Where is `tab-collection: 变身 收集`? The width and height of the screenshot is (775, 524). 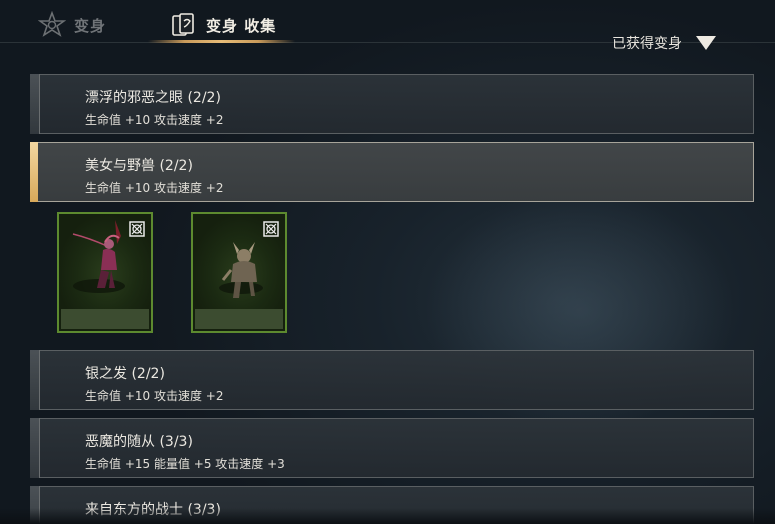
tab-collection: 变身 收集 is located at coordinates (223, 25).